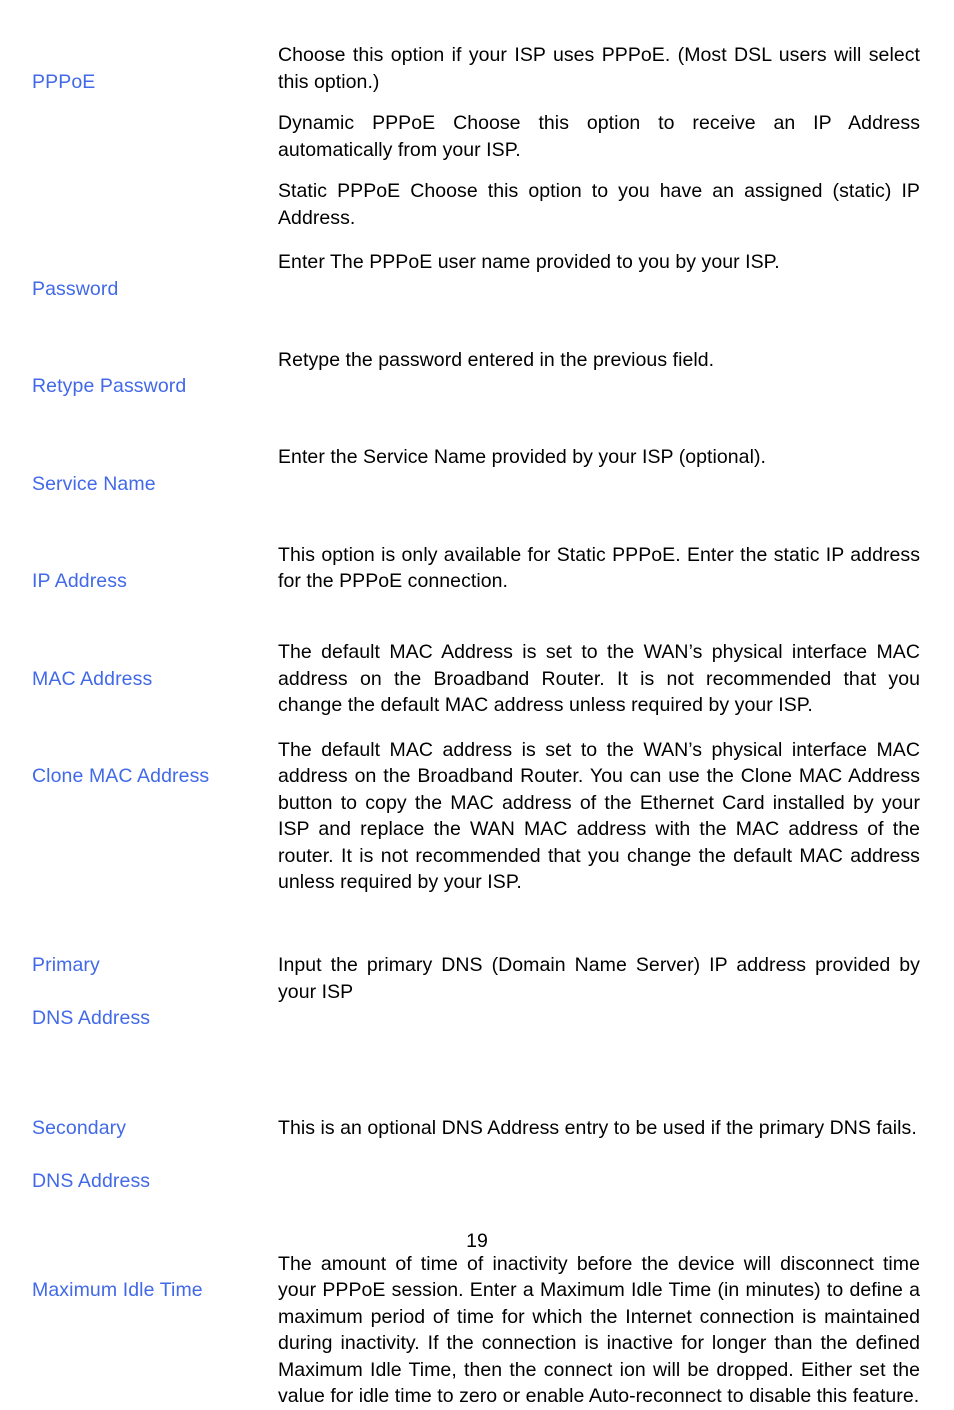 The width and height of the screenshot is (954, 1410). Describe the element at coordinates (94, 483) in the screenshot. I see `term-label-line: Service Name` at that location.